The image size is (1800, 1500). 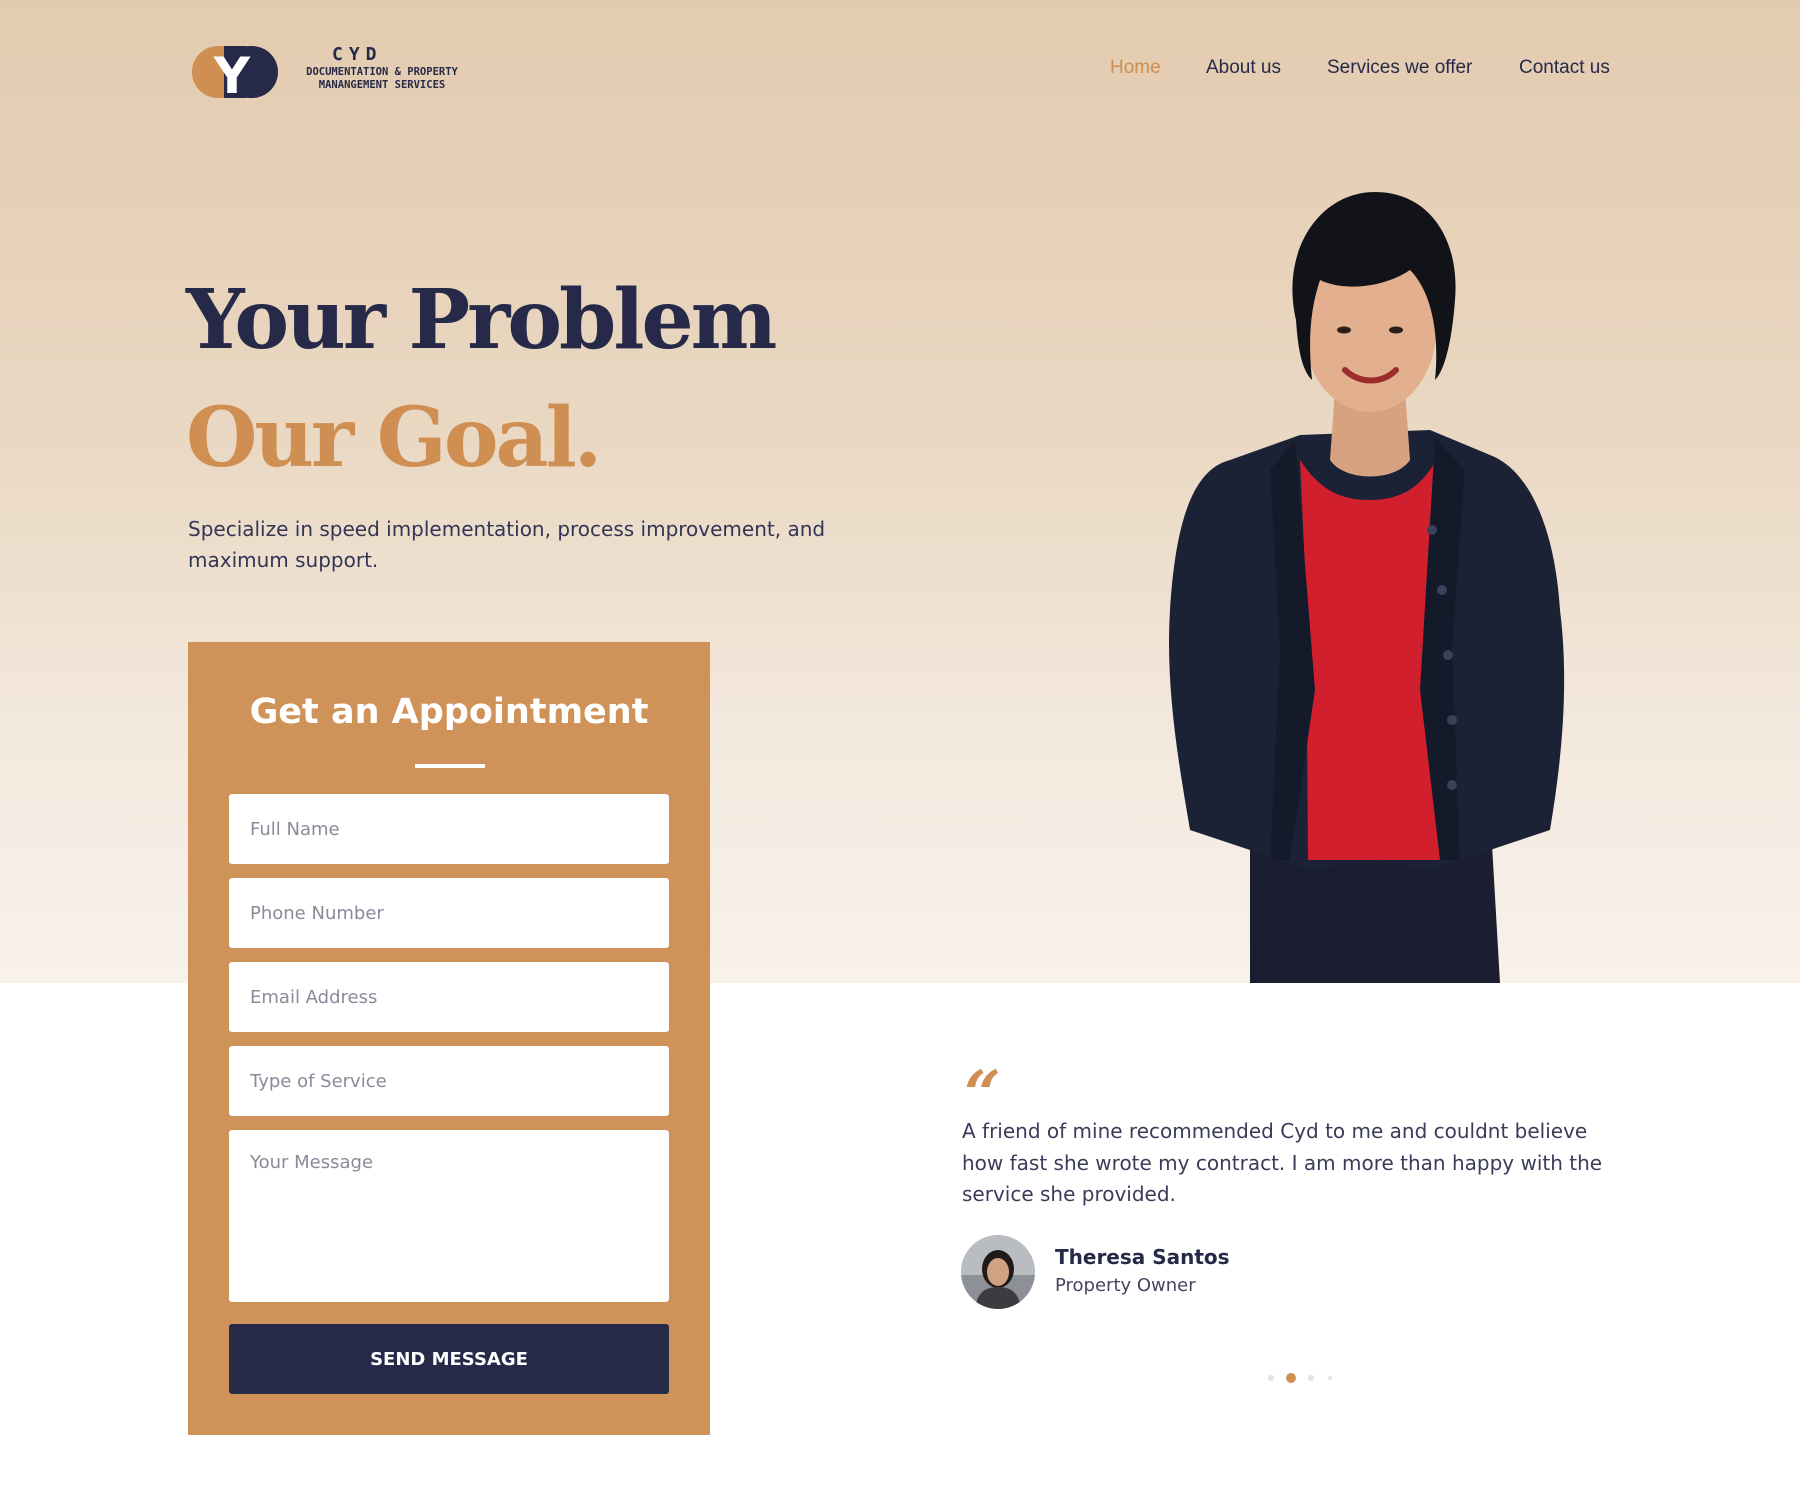 What do you see at coordinates (449, 829) in the screenshot?
I see `full-name-input` at bounding box center [449, 829].